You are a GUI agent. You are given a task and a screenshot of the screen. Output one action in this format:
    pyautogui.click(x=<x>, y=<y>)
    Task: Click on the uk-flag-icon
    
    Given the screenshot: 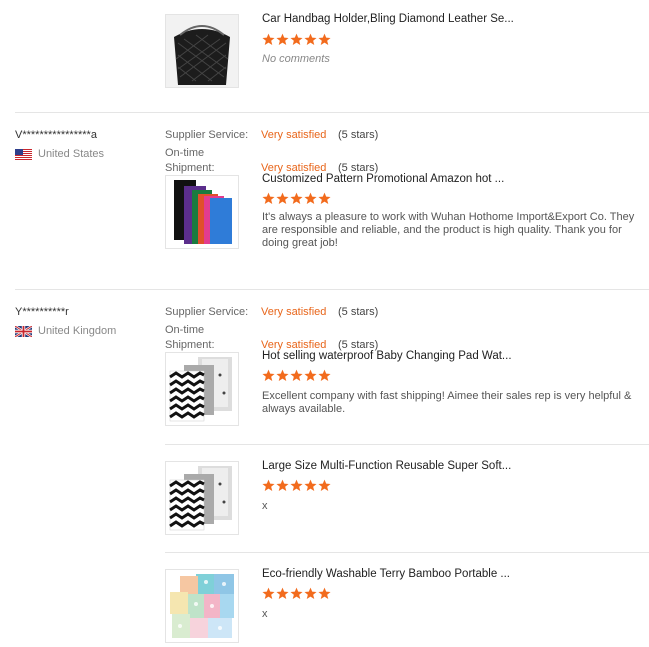 What is the action you would take?
    pyautogui.click(x=23, y=331)
    